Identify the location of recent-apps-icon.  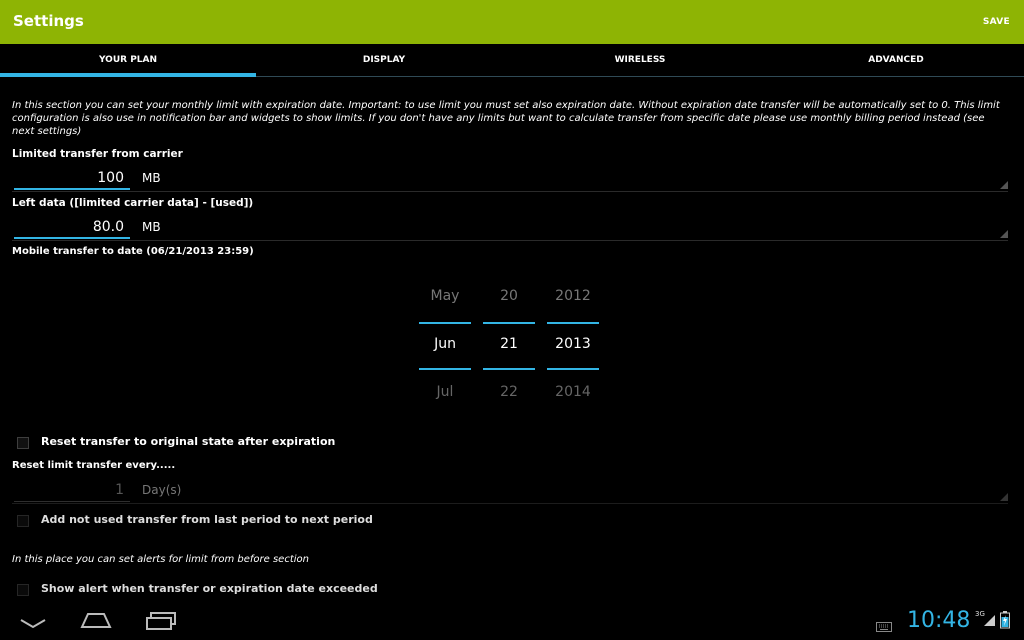
(161, 623).